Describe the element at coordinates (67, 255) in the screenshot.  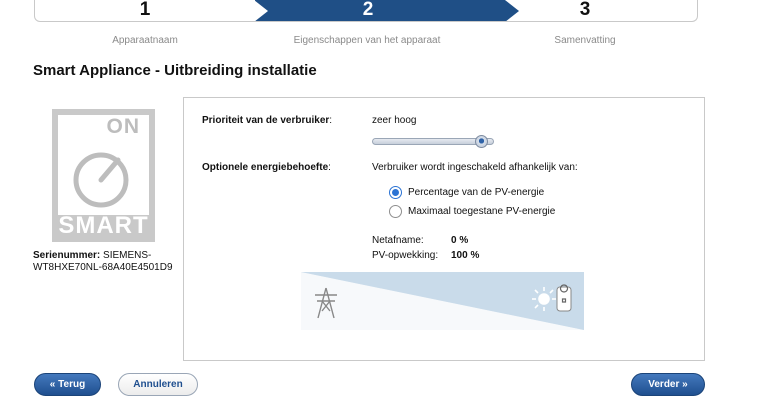
I see `serial-number-label: Serienummer:` at that location.